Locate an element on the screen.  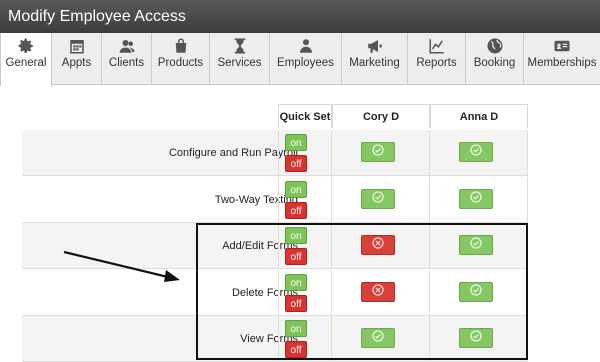
gear-icon is located at coordinates (26, 46).